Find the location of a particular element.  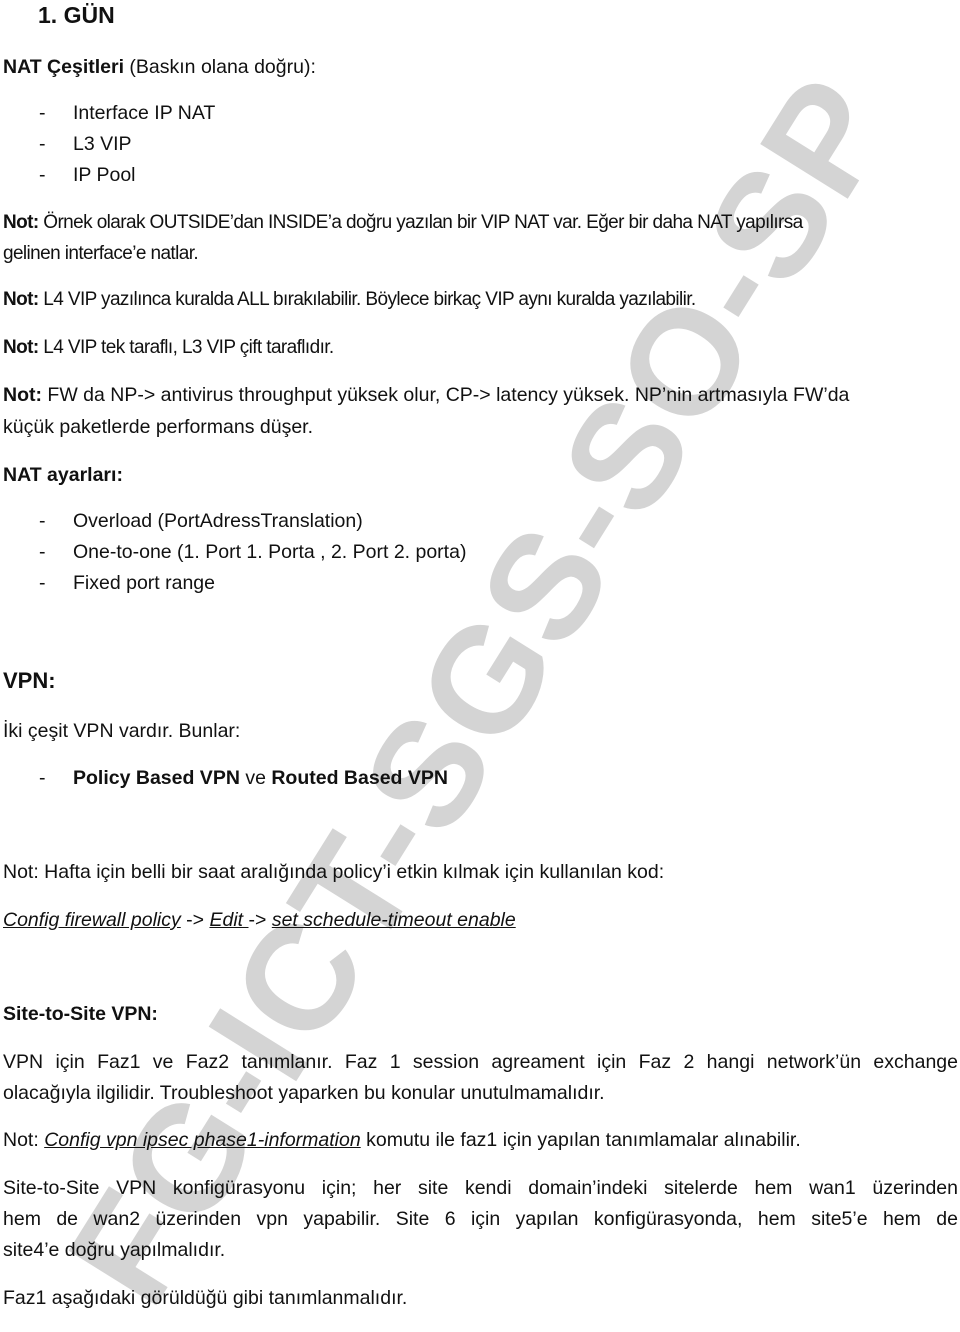

list-item-text: L3 VIP is located at coordinates (102, 144).